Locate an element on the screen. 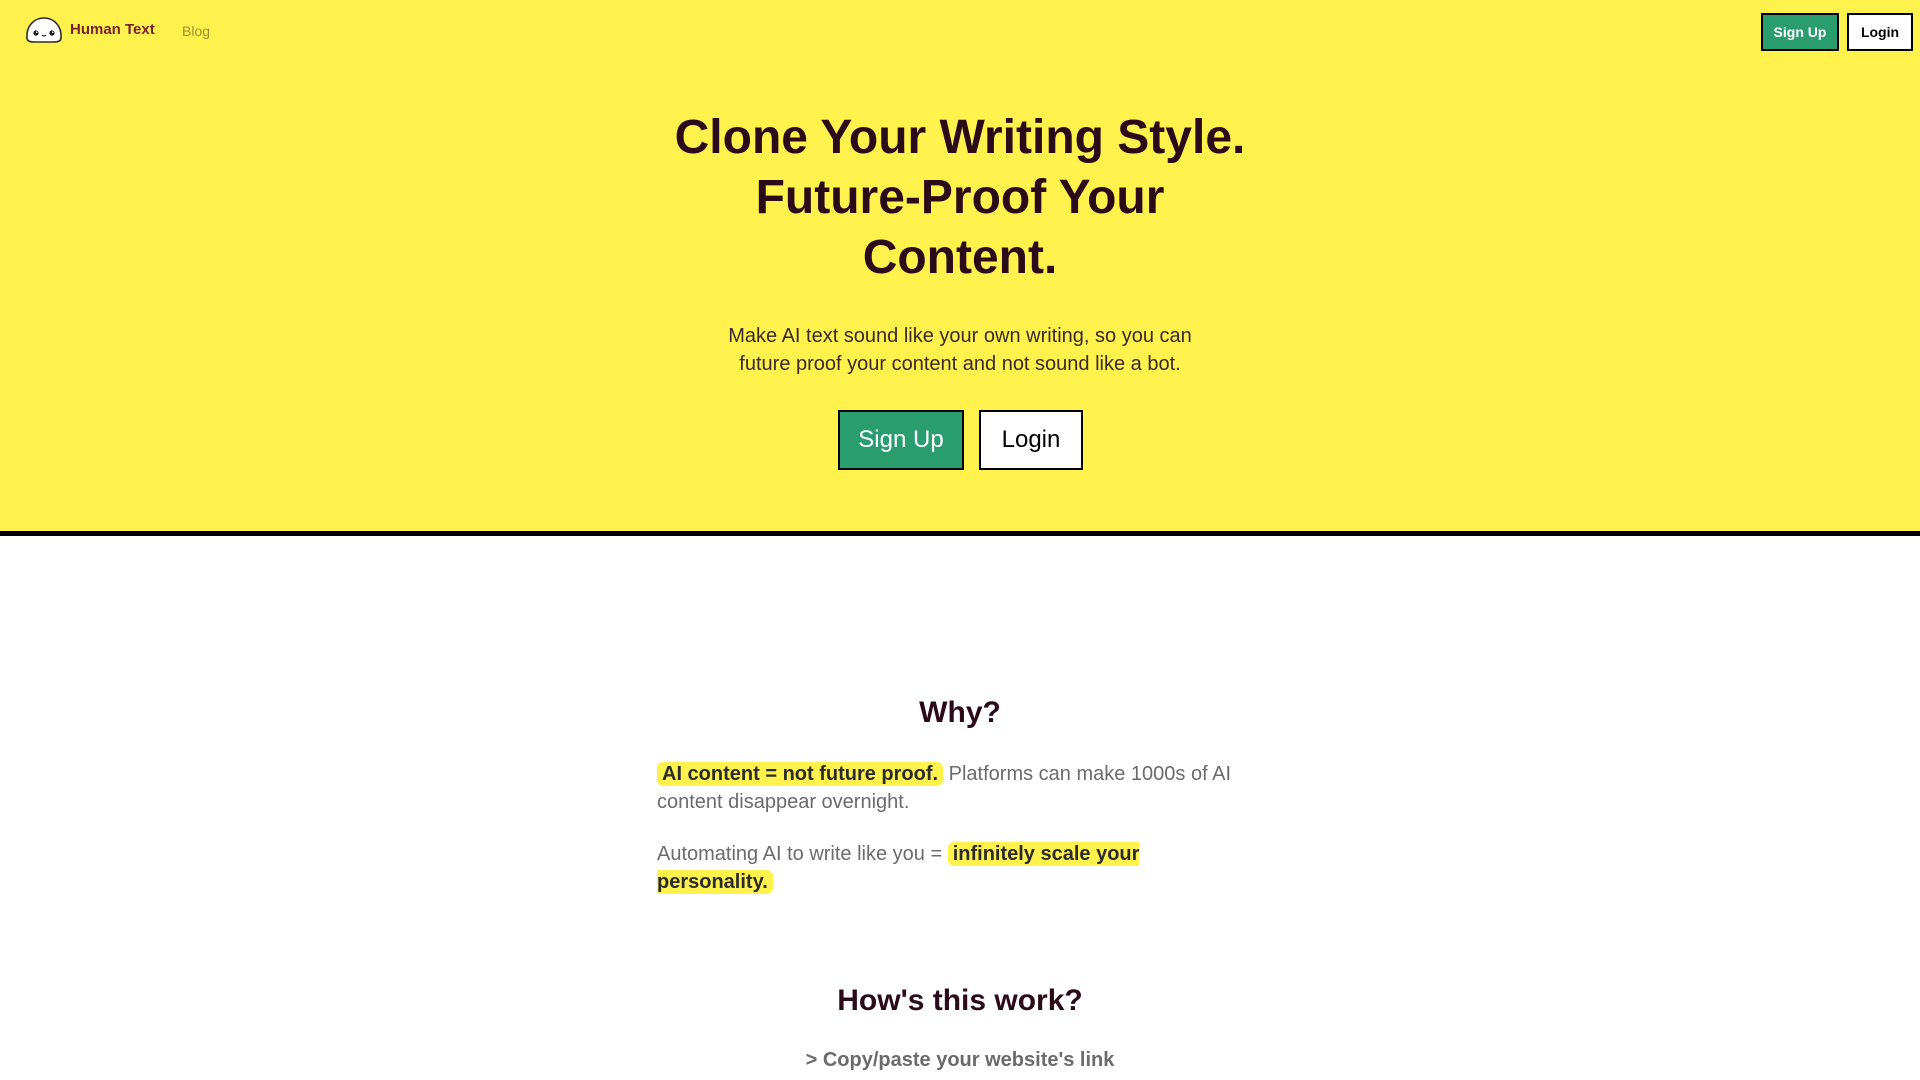 Image resolution: width=1920 pixels, height=1080 pixels. top-navigation: Human Text Blog Sign Up Login is located at coordinates (960, 32).